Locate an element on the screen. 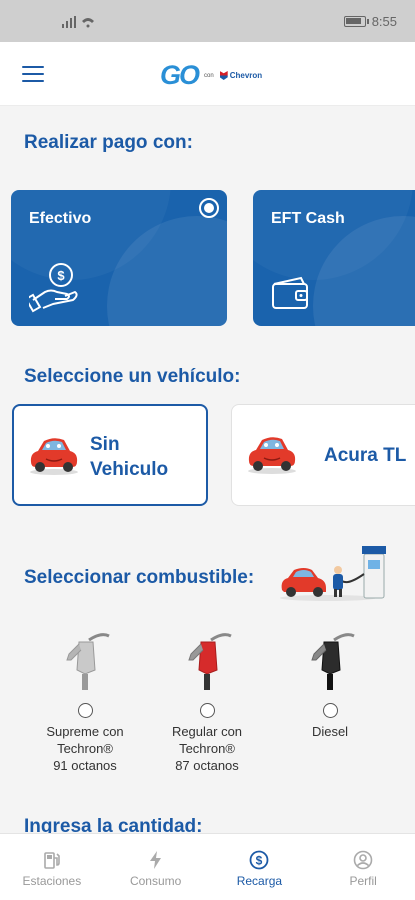 This screenshot has width=415, height=900. payment-radio-selected is located at coordinates (209, 208).